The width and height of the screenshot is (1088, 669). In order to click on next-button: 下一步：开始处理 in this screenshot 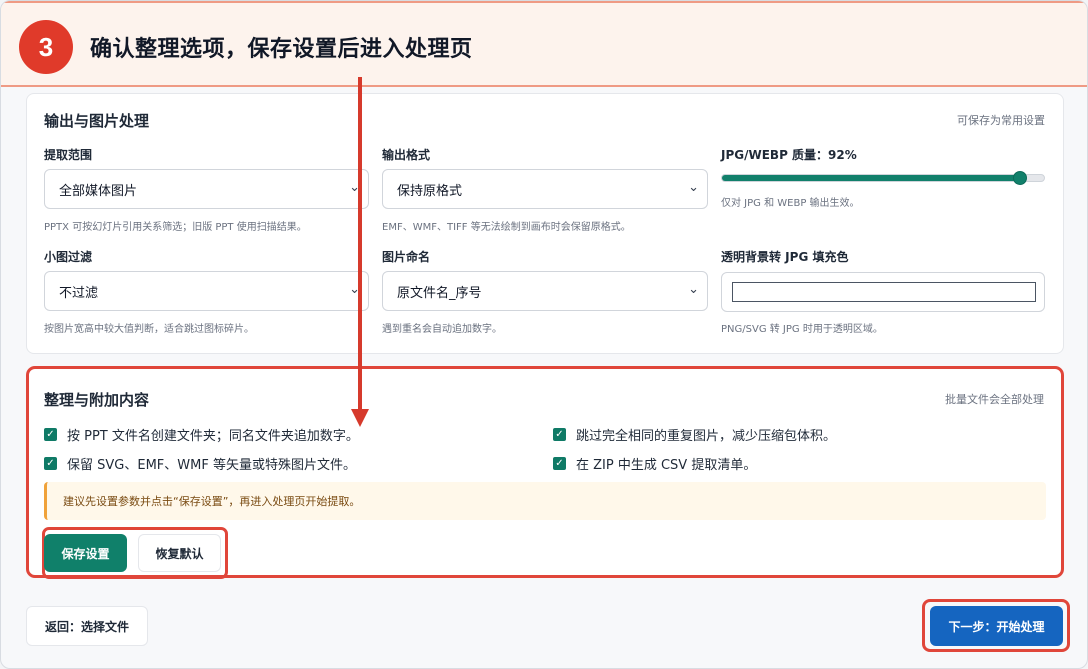, I will do `click(996, 626)`.